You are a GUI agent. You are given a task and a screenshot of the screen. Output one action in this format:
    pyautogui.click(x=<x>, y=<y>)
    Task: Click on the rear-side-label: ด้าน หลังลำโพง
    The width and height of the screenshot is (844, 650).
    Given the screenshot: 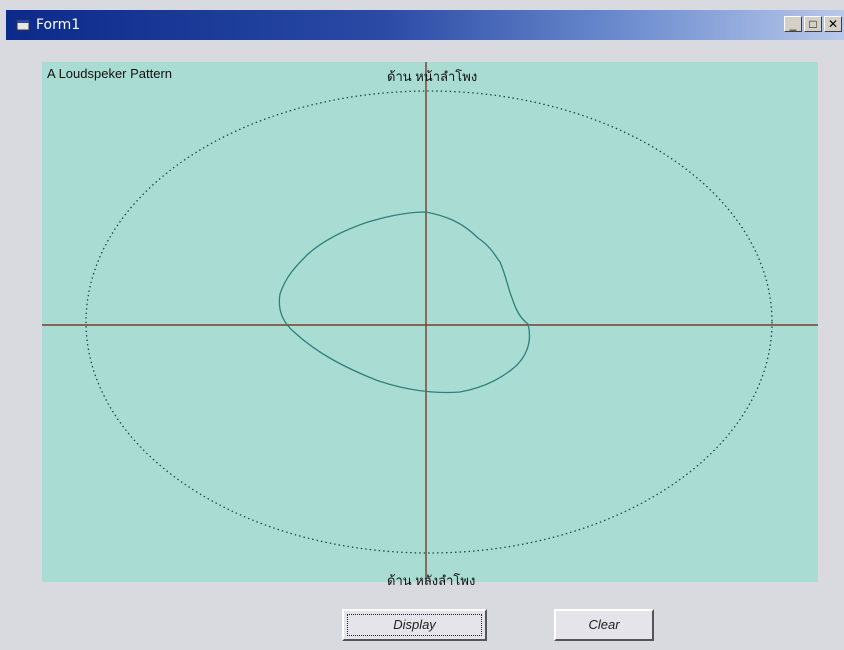 What is the action you would take?
    pyautogui.click(x=431, y=580)
    